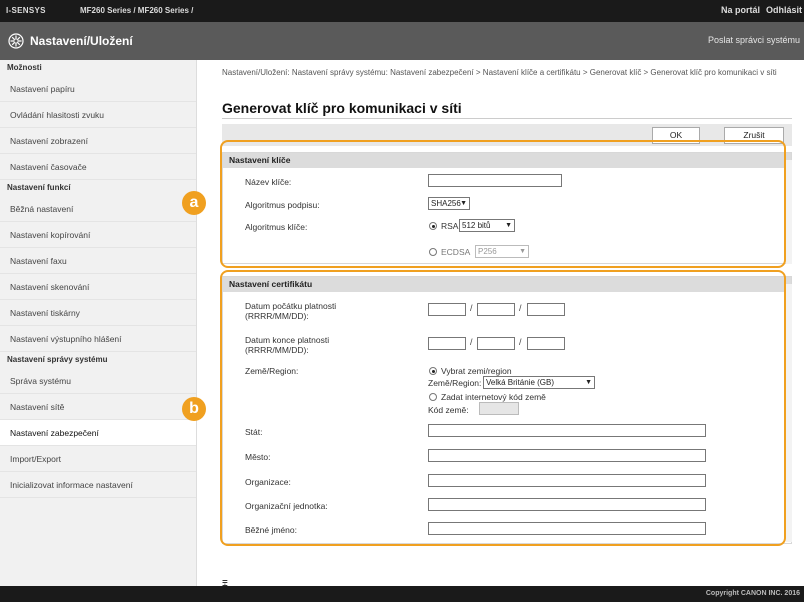  What do you see at coordinates (752, 593) in the screenshot?
I see `copyright: Copyright CANON INC. 2016` at bounding box center [752, 593].